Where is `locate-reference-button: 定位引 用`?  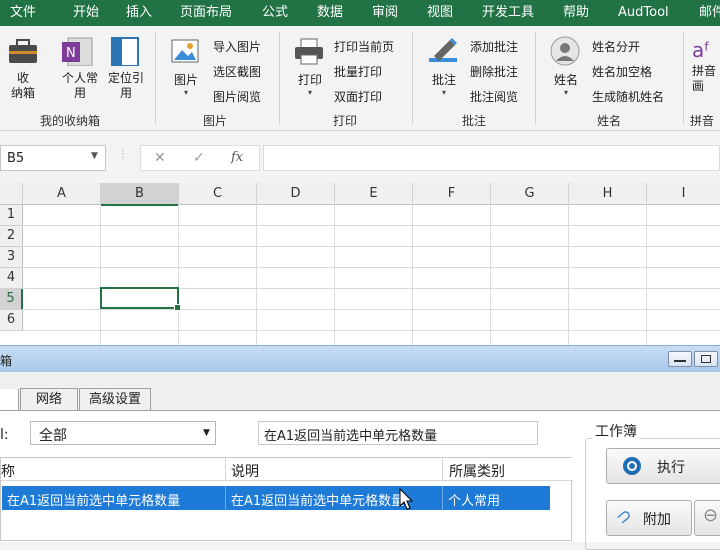 locate-reference-button: 定位引 用 is located at coordinates (126, 68).